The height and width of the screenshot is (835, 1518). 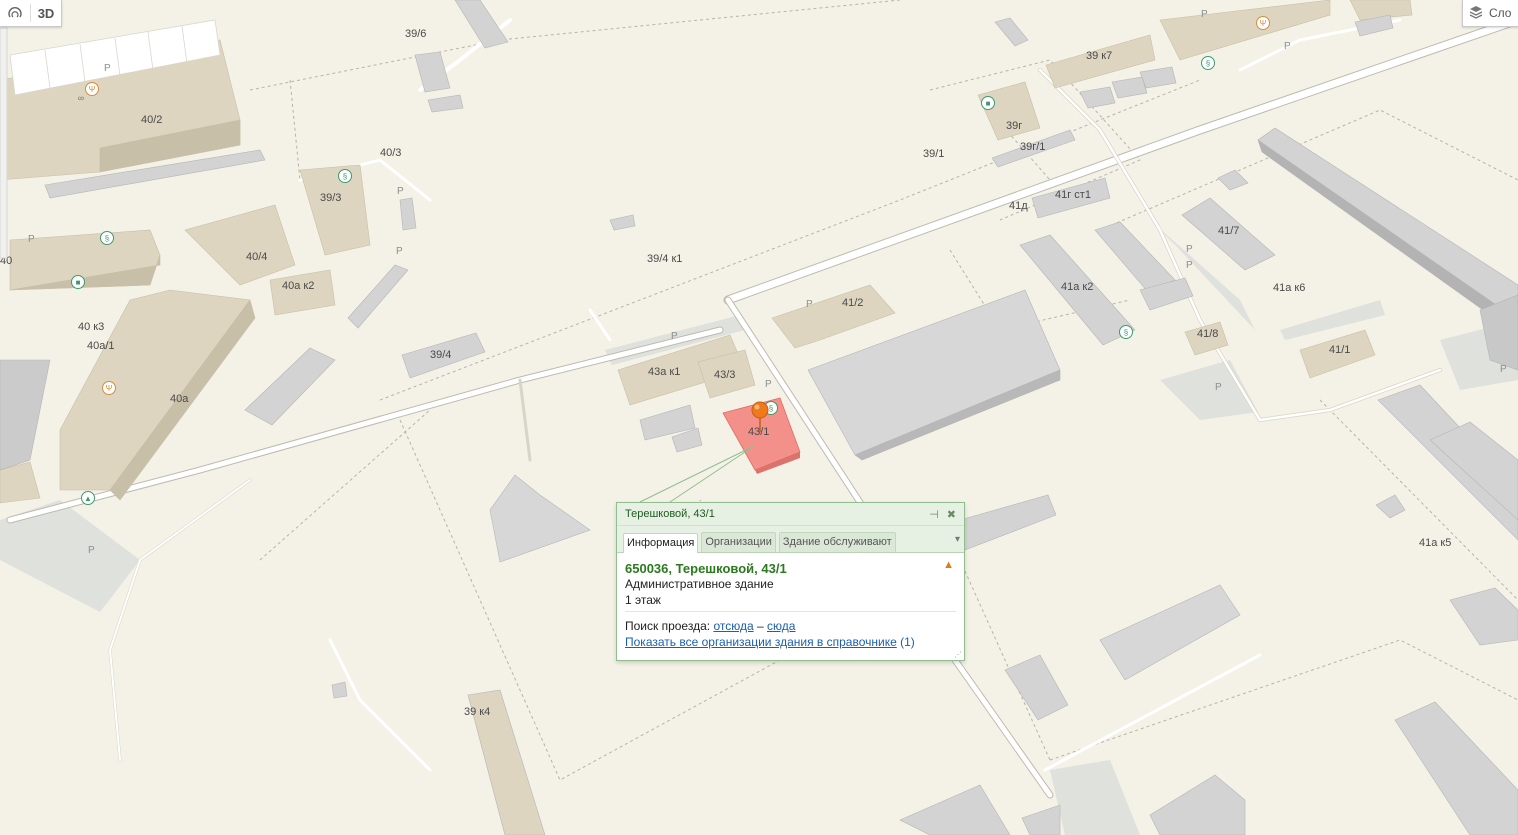 I want to click on building-label: 41/1, so click(x=1339, y=350).